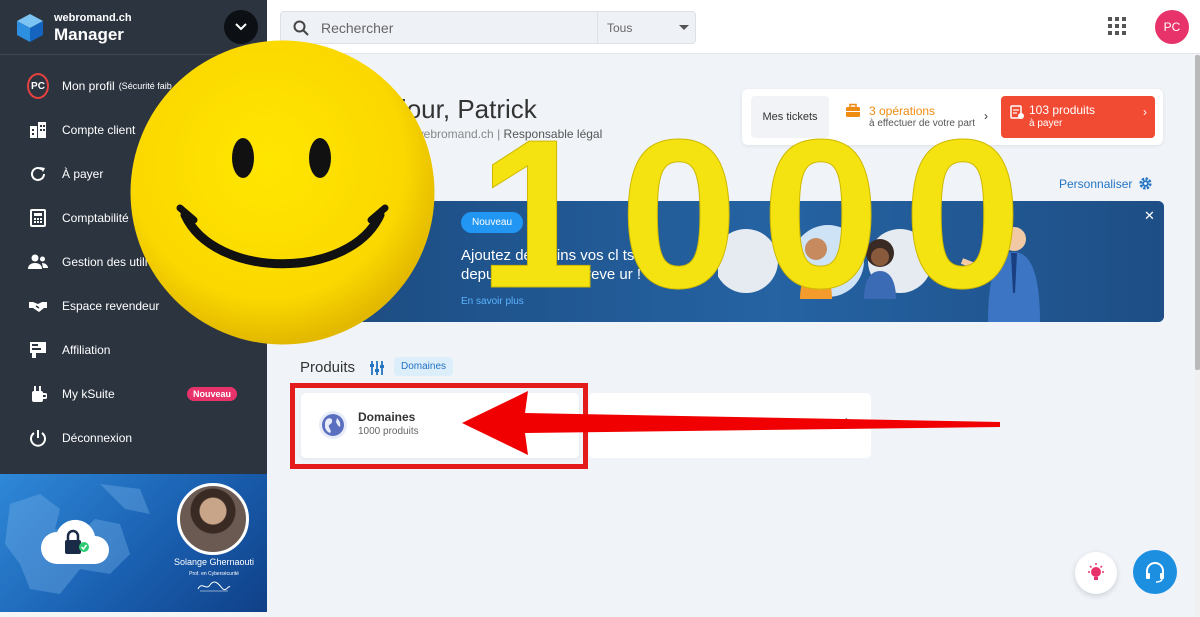 This screenshot has width=1200, height=617. Describe the element at coordinates (1145, 112) in the screenshot. I see `chevron-right-icon: ›` at that location.